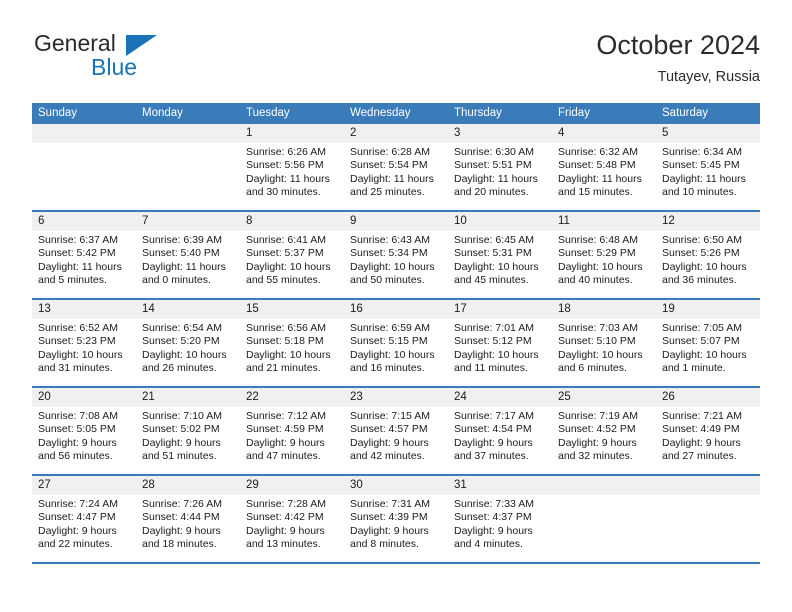  Describe the element at coordinates (390, 152) in the screenshot. I see `day-info-line: Sunrise: 6:28 AM` at that location.